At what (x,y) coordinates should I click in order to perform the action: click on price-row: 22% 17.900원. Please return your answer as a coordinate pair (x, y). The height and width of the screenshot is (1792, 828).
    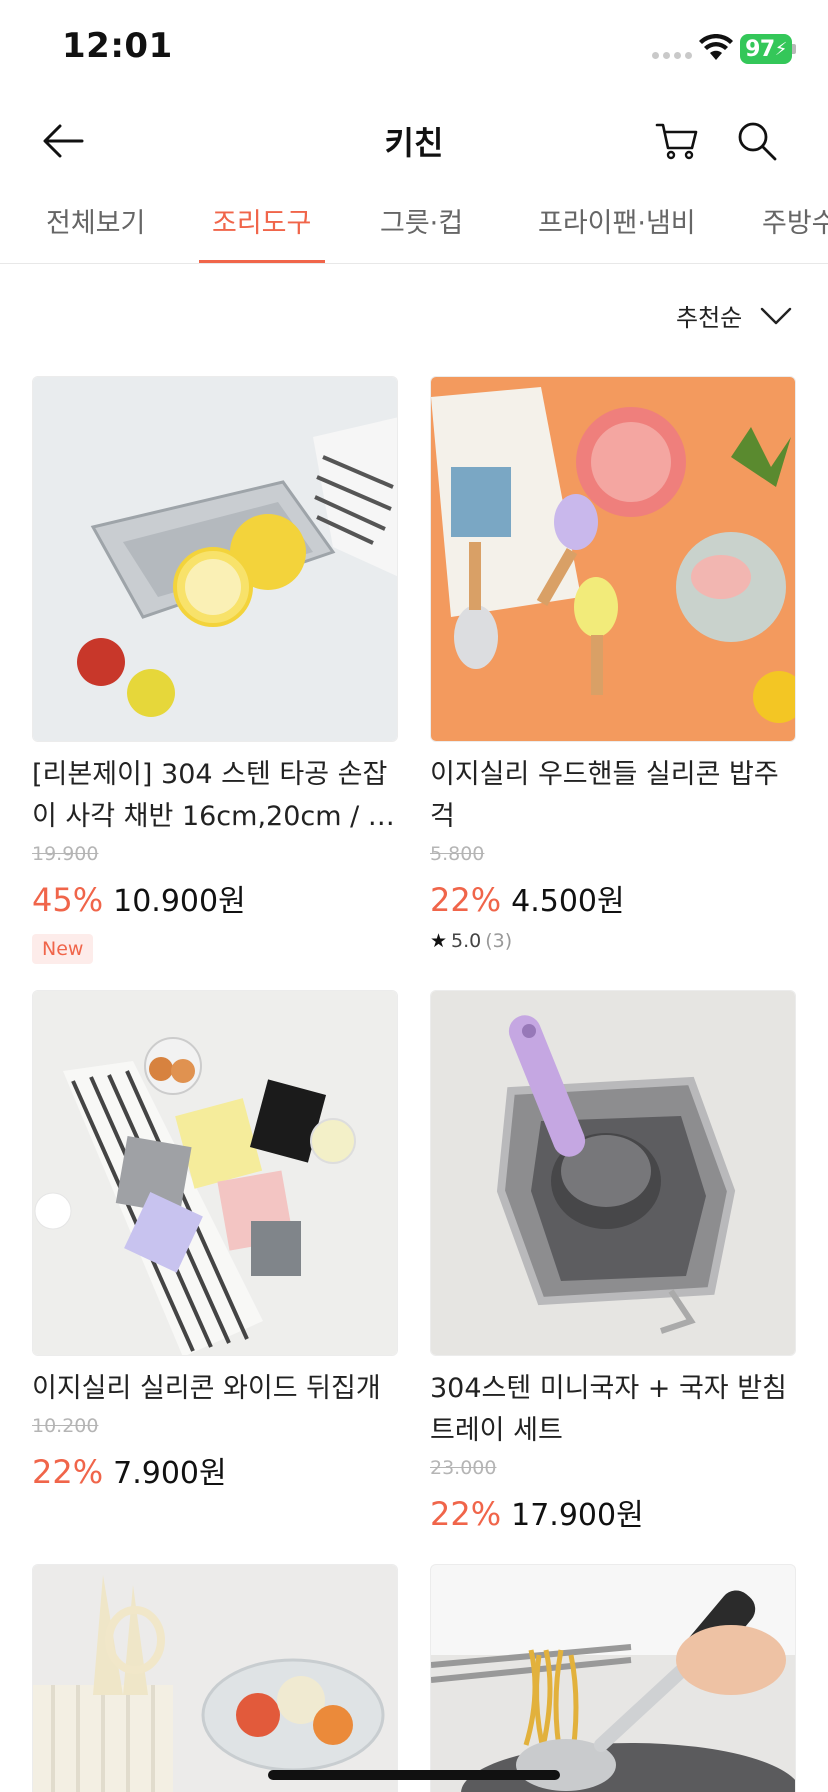
    Looking at the image, I should click on (613, 1512).